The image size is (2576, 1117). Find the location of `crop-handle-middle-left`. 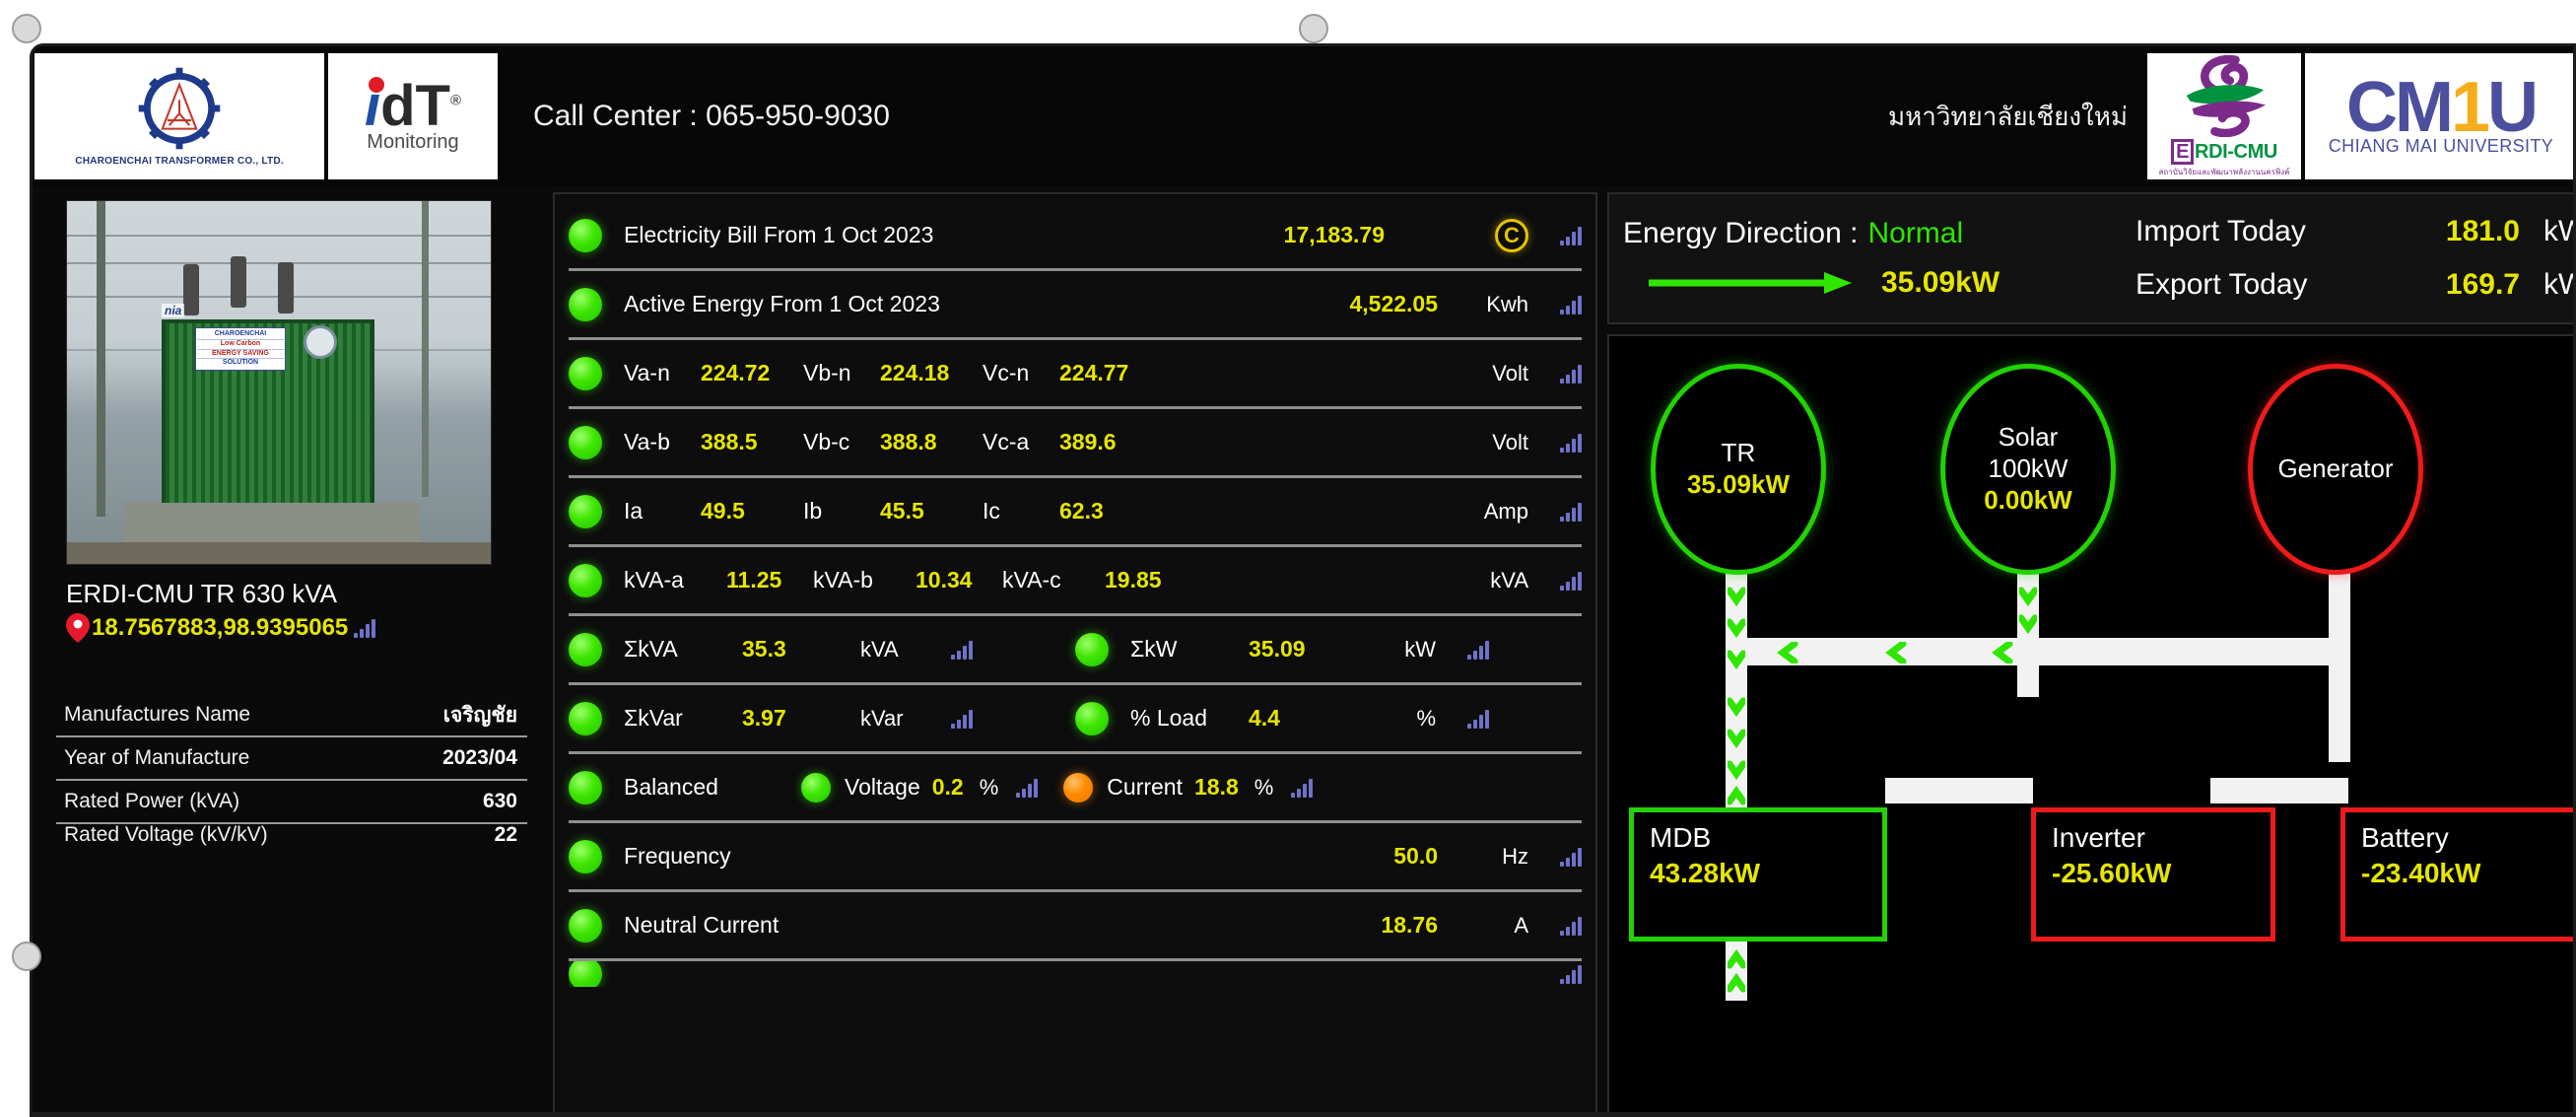

crop-handle-middle-left is located at coordinates (26, 956).